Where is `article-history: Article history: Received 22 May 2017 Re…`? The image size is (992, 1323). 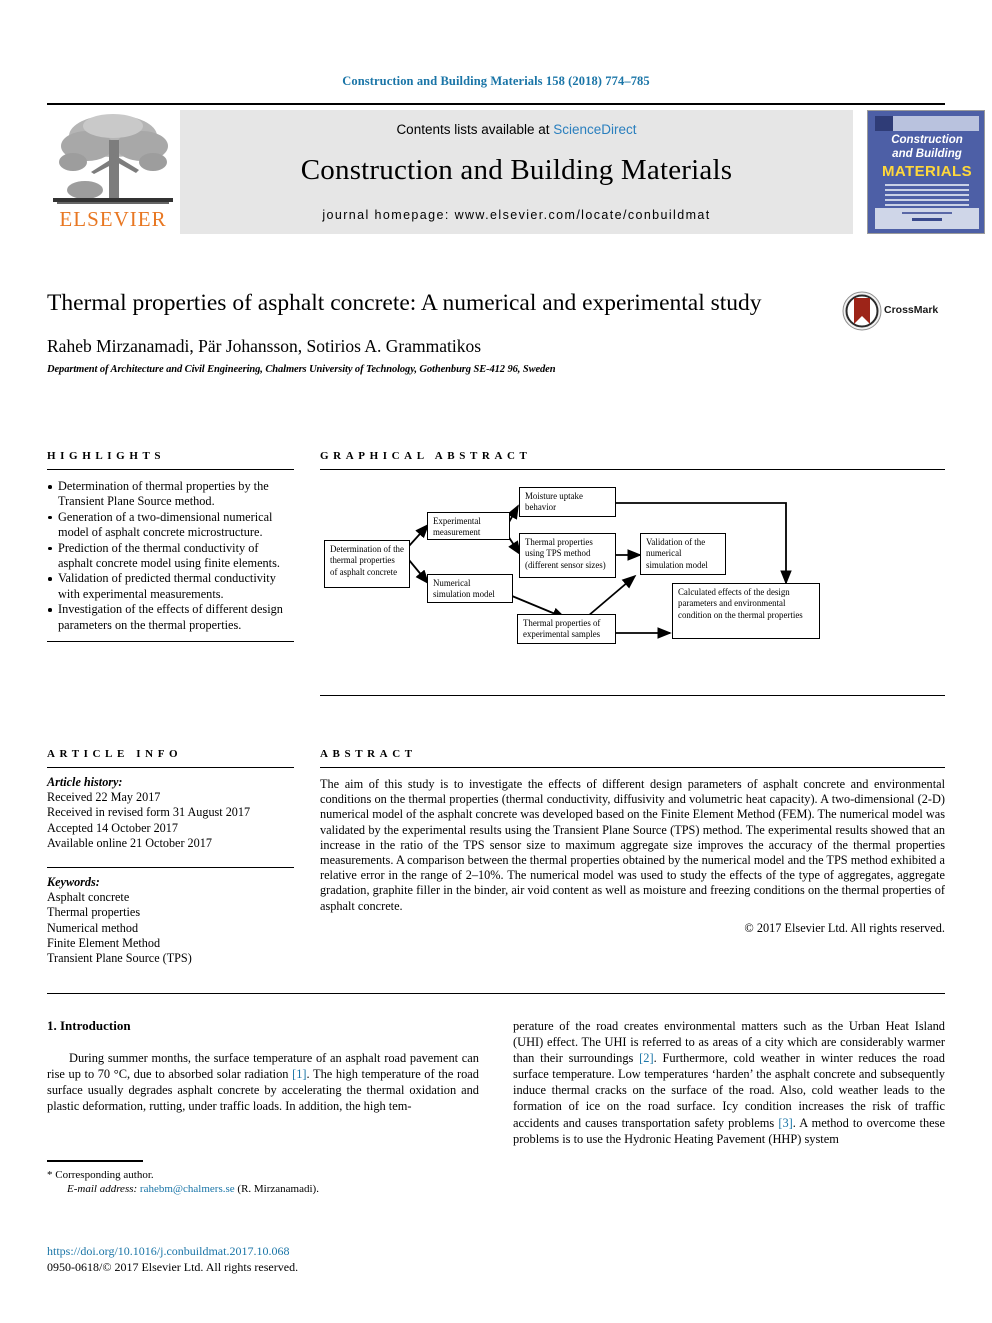 article-history: Article history: Received 22 May 2017 Re… is located at coordinates (170, 813).